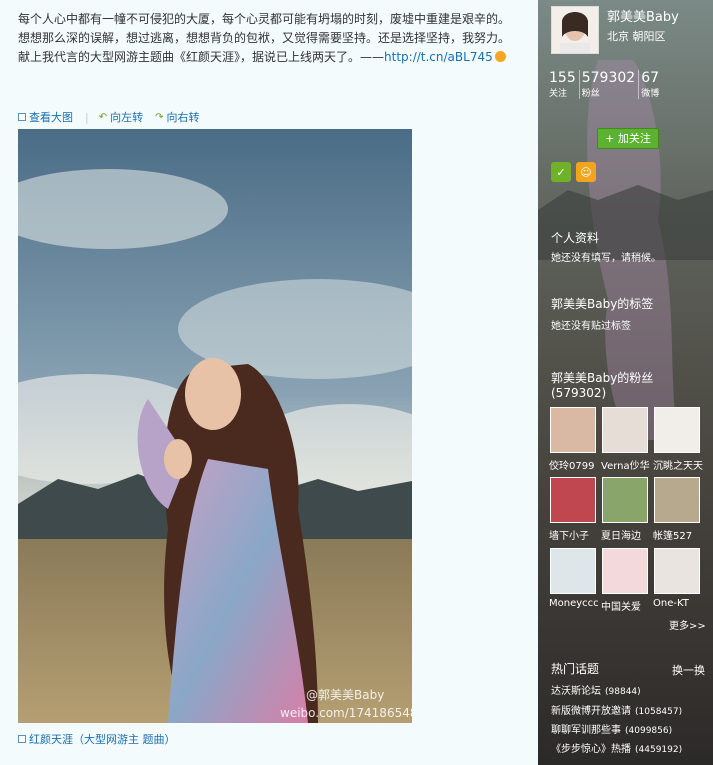  What do you see at coordinates (623, 692) in the screenshot?
I see `topic-count: (98844)` at bounding box center [623, 692].